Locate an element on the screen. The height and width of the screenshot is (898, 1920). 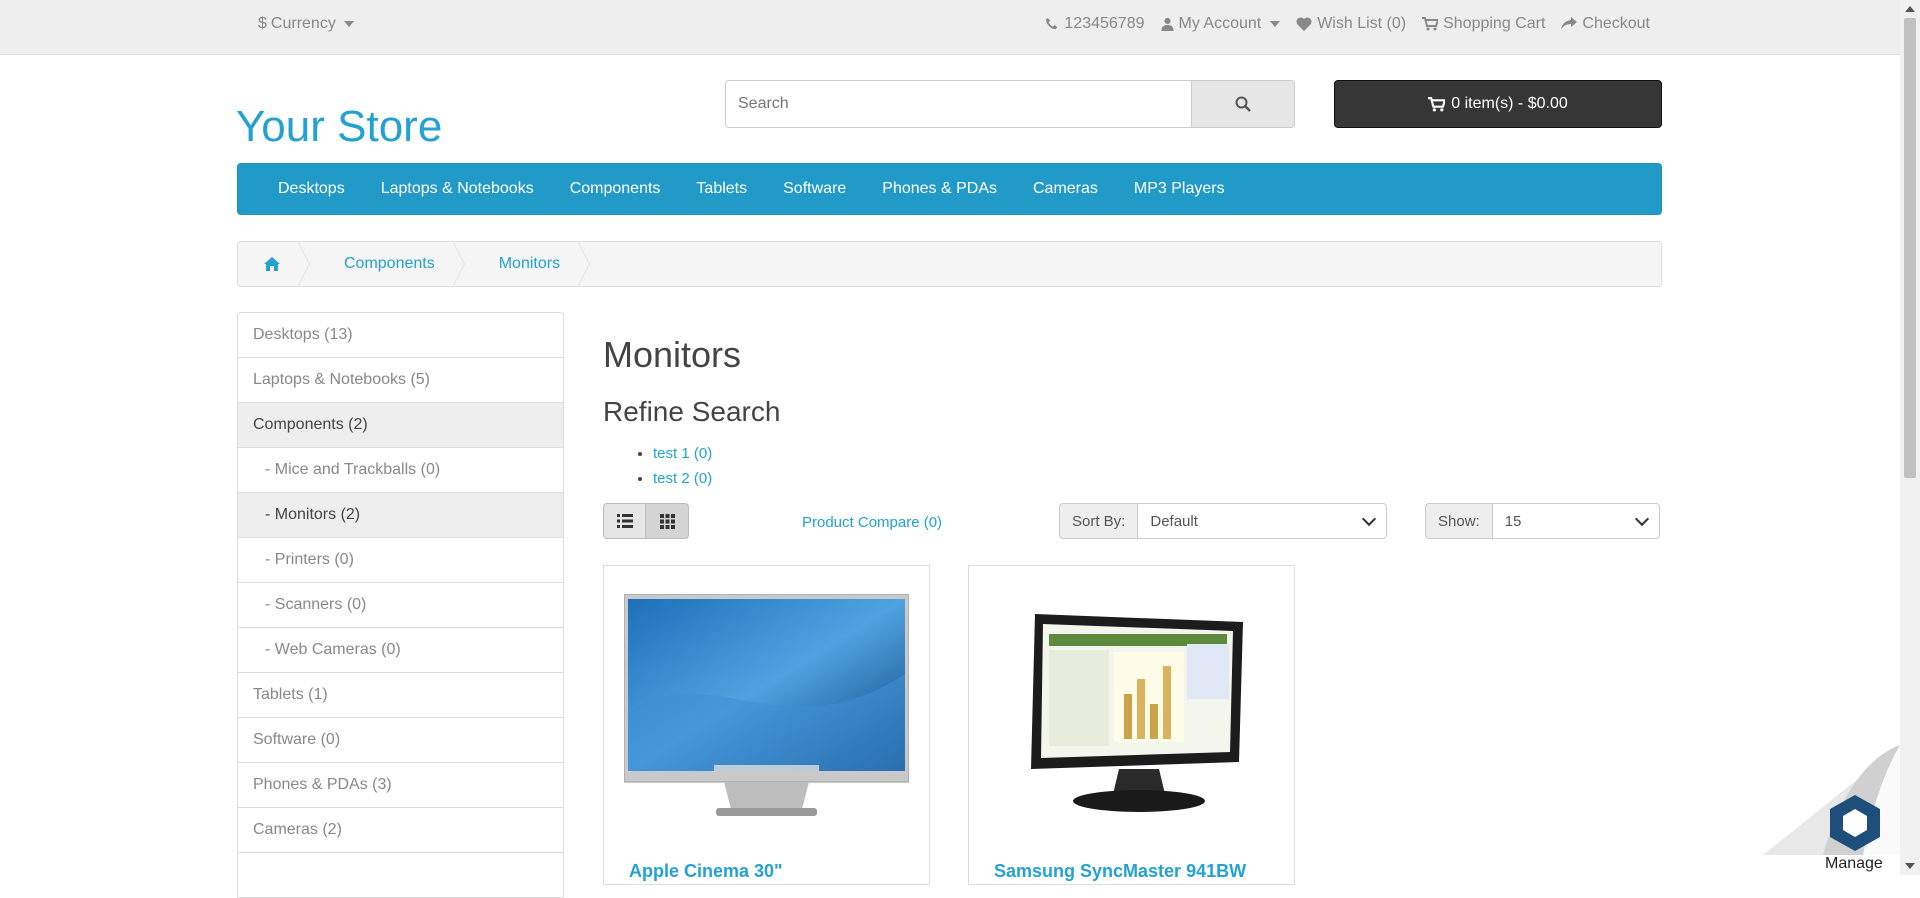
search-button is located at coordinates (1243, 104).